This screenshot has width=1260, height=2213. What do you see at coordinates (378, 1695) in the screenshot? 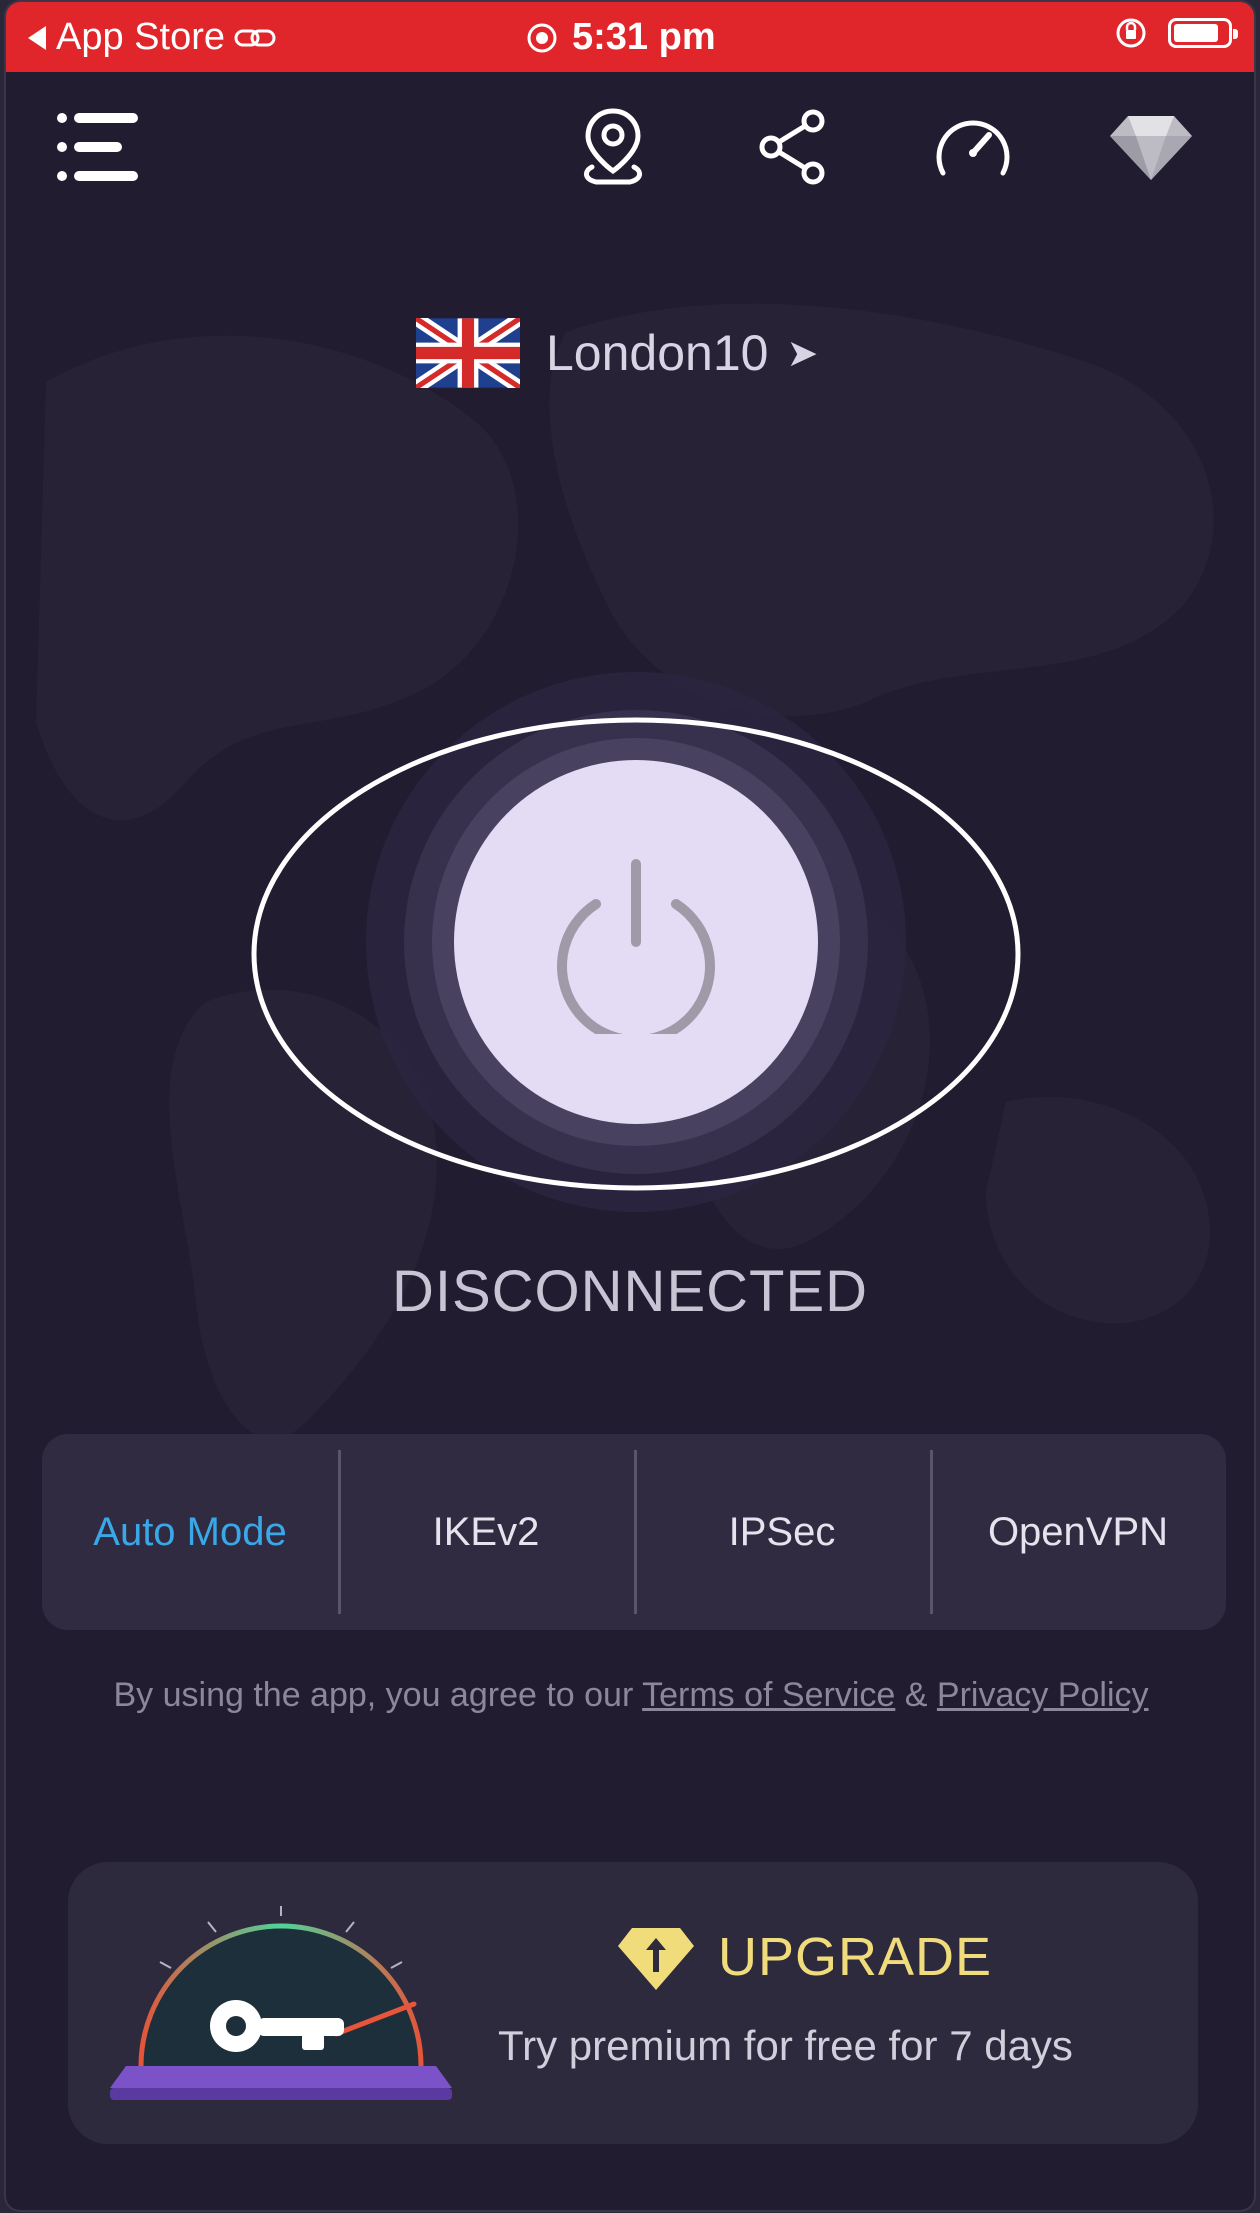
I see `terms-prefix: By using the app, you agree to our` at bounding box center [378, 1695].